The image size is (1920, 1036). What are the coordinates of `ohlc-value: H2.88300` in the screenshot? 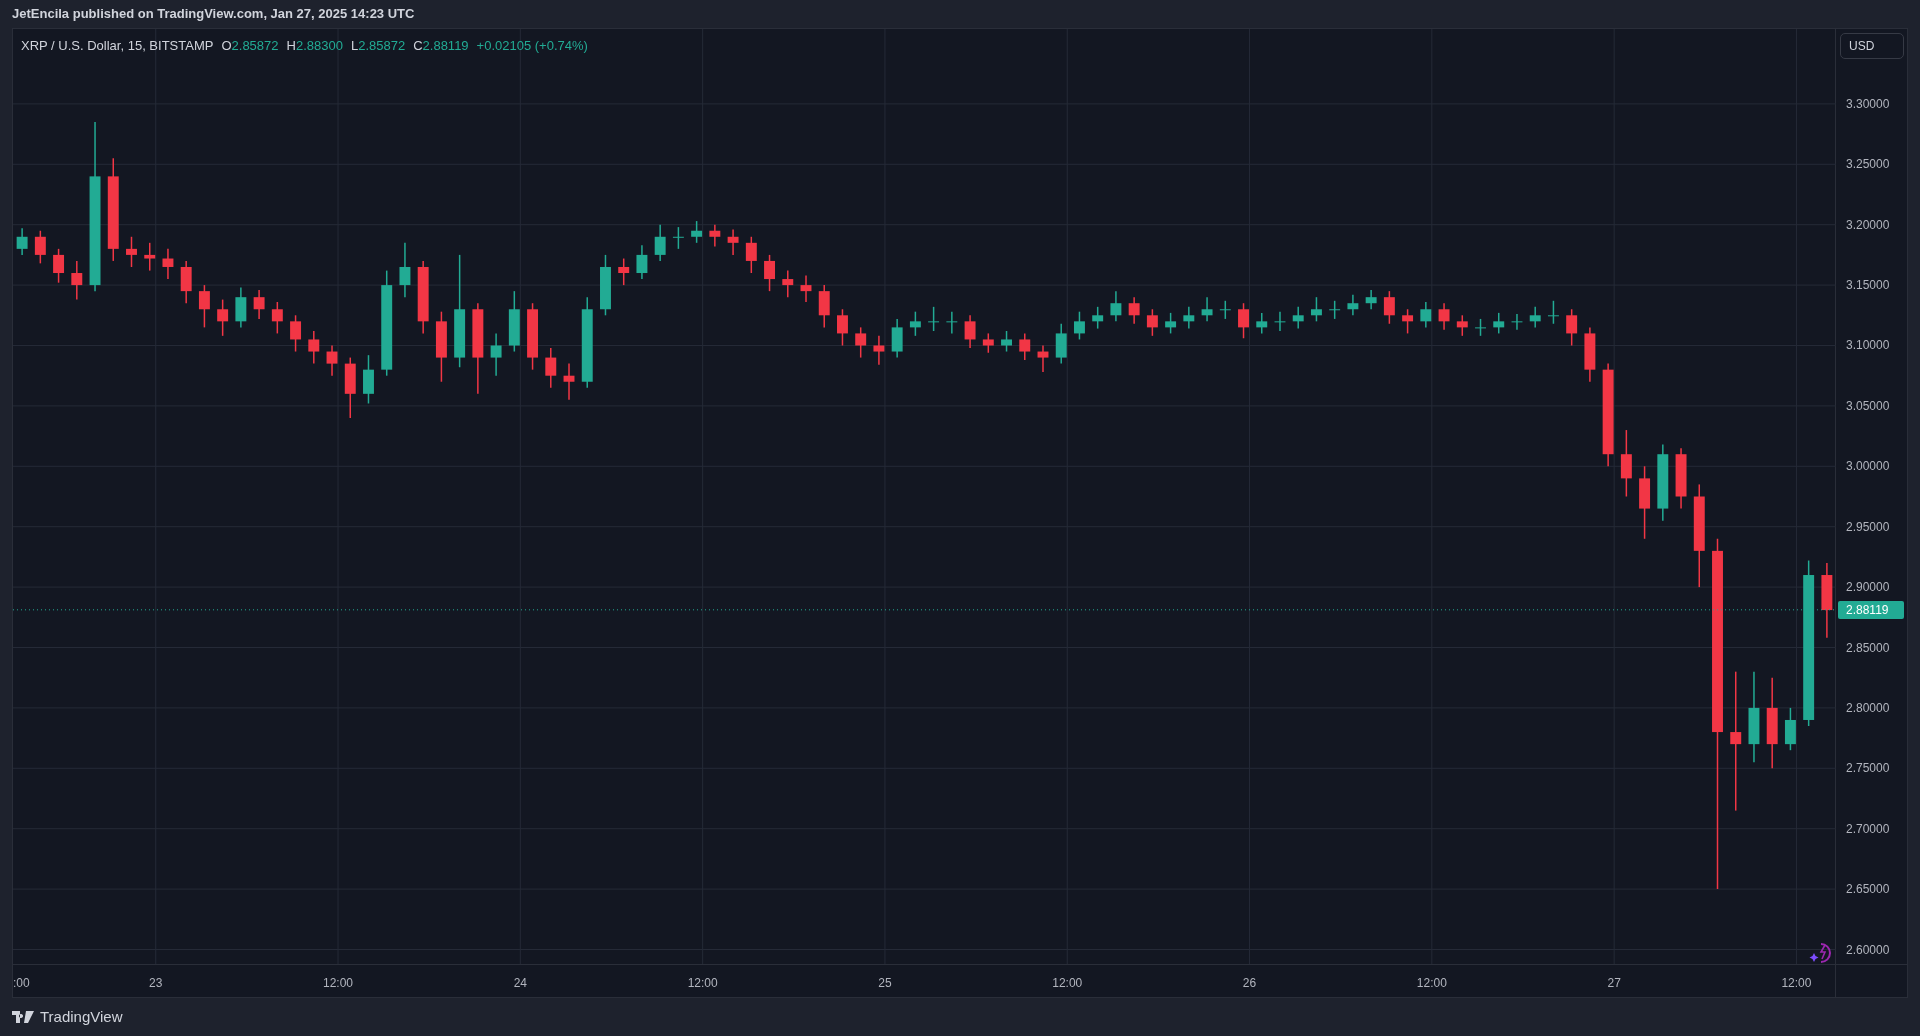 It's located at (314, 46).